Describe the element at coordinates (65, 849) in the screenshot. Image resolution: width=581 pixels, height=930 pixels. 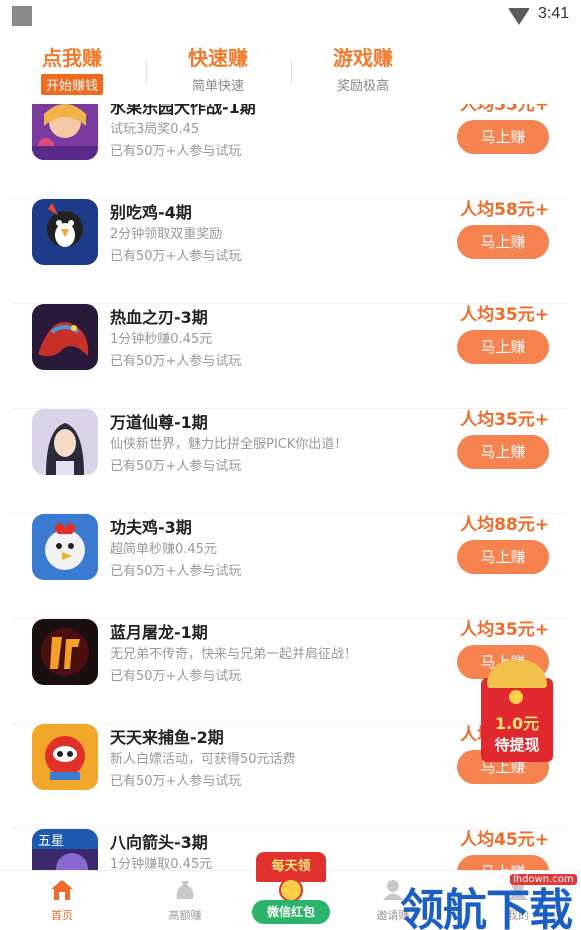
I see `game-icon-arrow: 五星` at that location.